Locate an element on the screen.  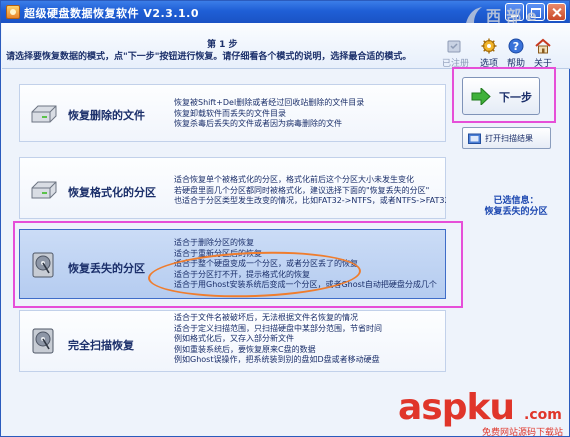
description-line: 适合于整个硬盘变成一个分区，或者分区丢了的恢复 is located at coordinates (266, 264).